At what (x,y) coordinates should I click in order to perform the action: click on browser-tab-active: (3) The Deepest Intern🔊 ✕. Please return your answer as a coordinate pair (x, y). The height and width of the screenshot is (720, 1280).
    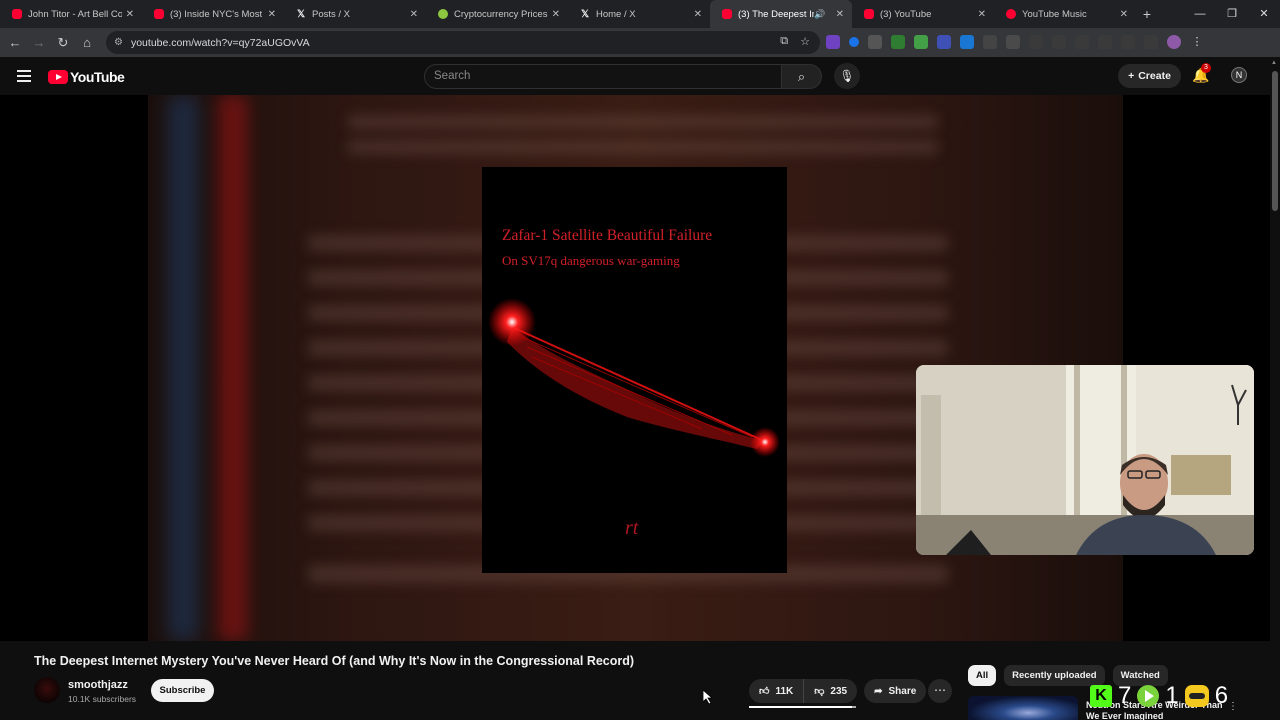
    Looking at the image, I should click on (781, 14).